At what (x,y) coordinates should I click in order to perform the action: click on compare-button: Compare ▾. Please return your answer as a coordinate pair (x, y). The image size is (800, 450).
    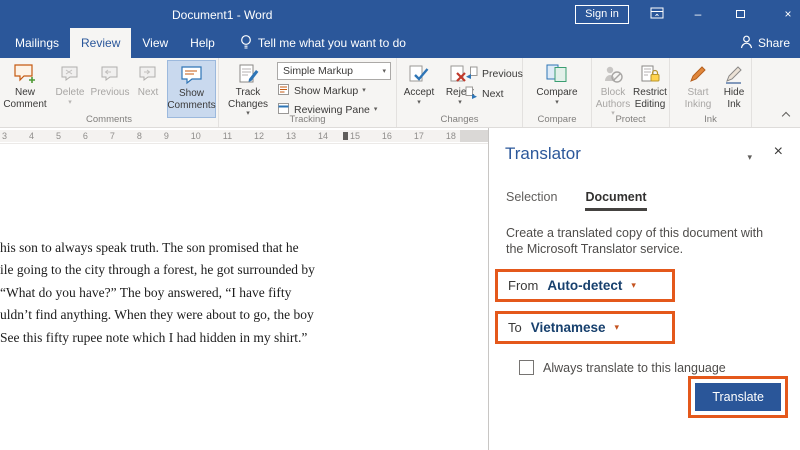
    Looking at the image, I should click on (557, 83).